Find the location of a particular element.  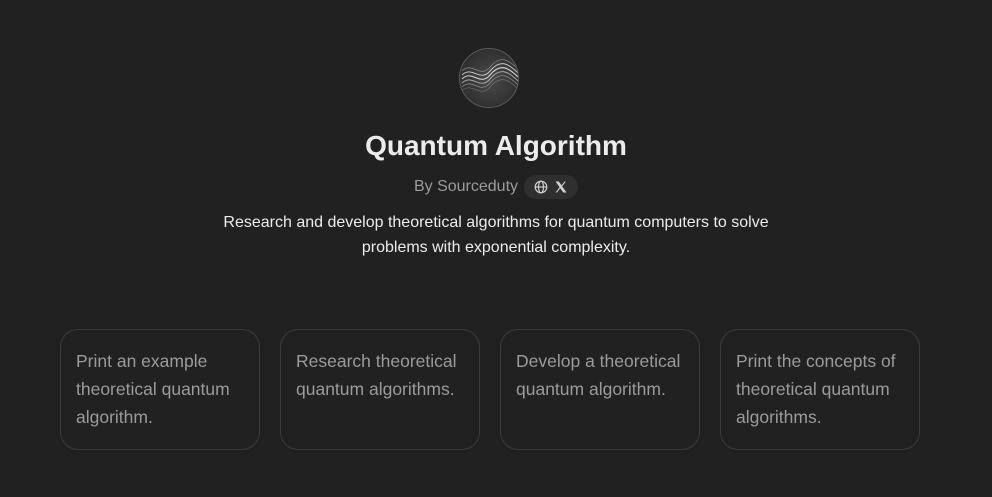

byline-row: By Sourceduty is located at coordinates (496, 187).